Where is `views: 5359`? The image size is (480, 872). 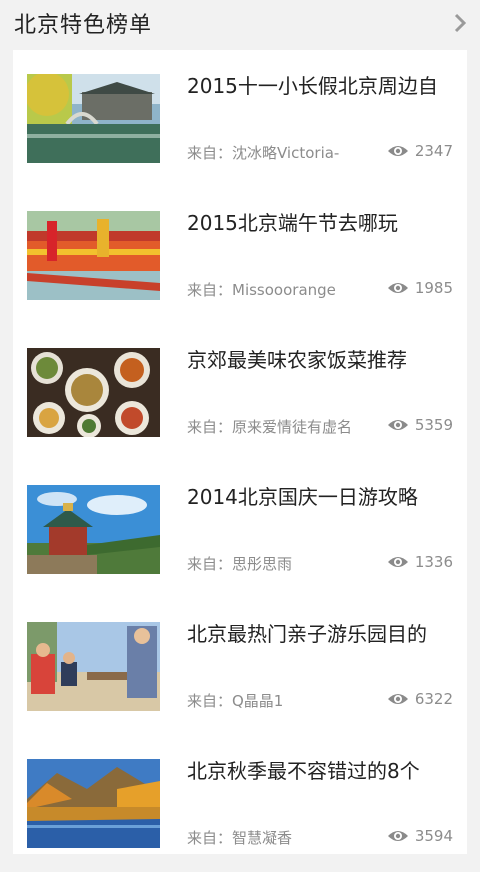 views: 5359 is located at coordinates (420, 425).